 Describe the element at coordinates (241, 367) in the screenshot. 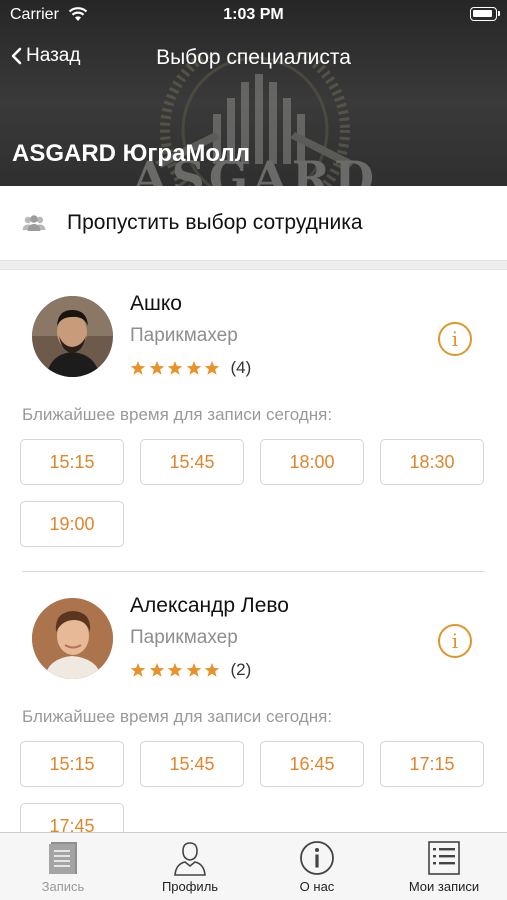

I see `review-count: (4)` at that location.